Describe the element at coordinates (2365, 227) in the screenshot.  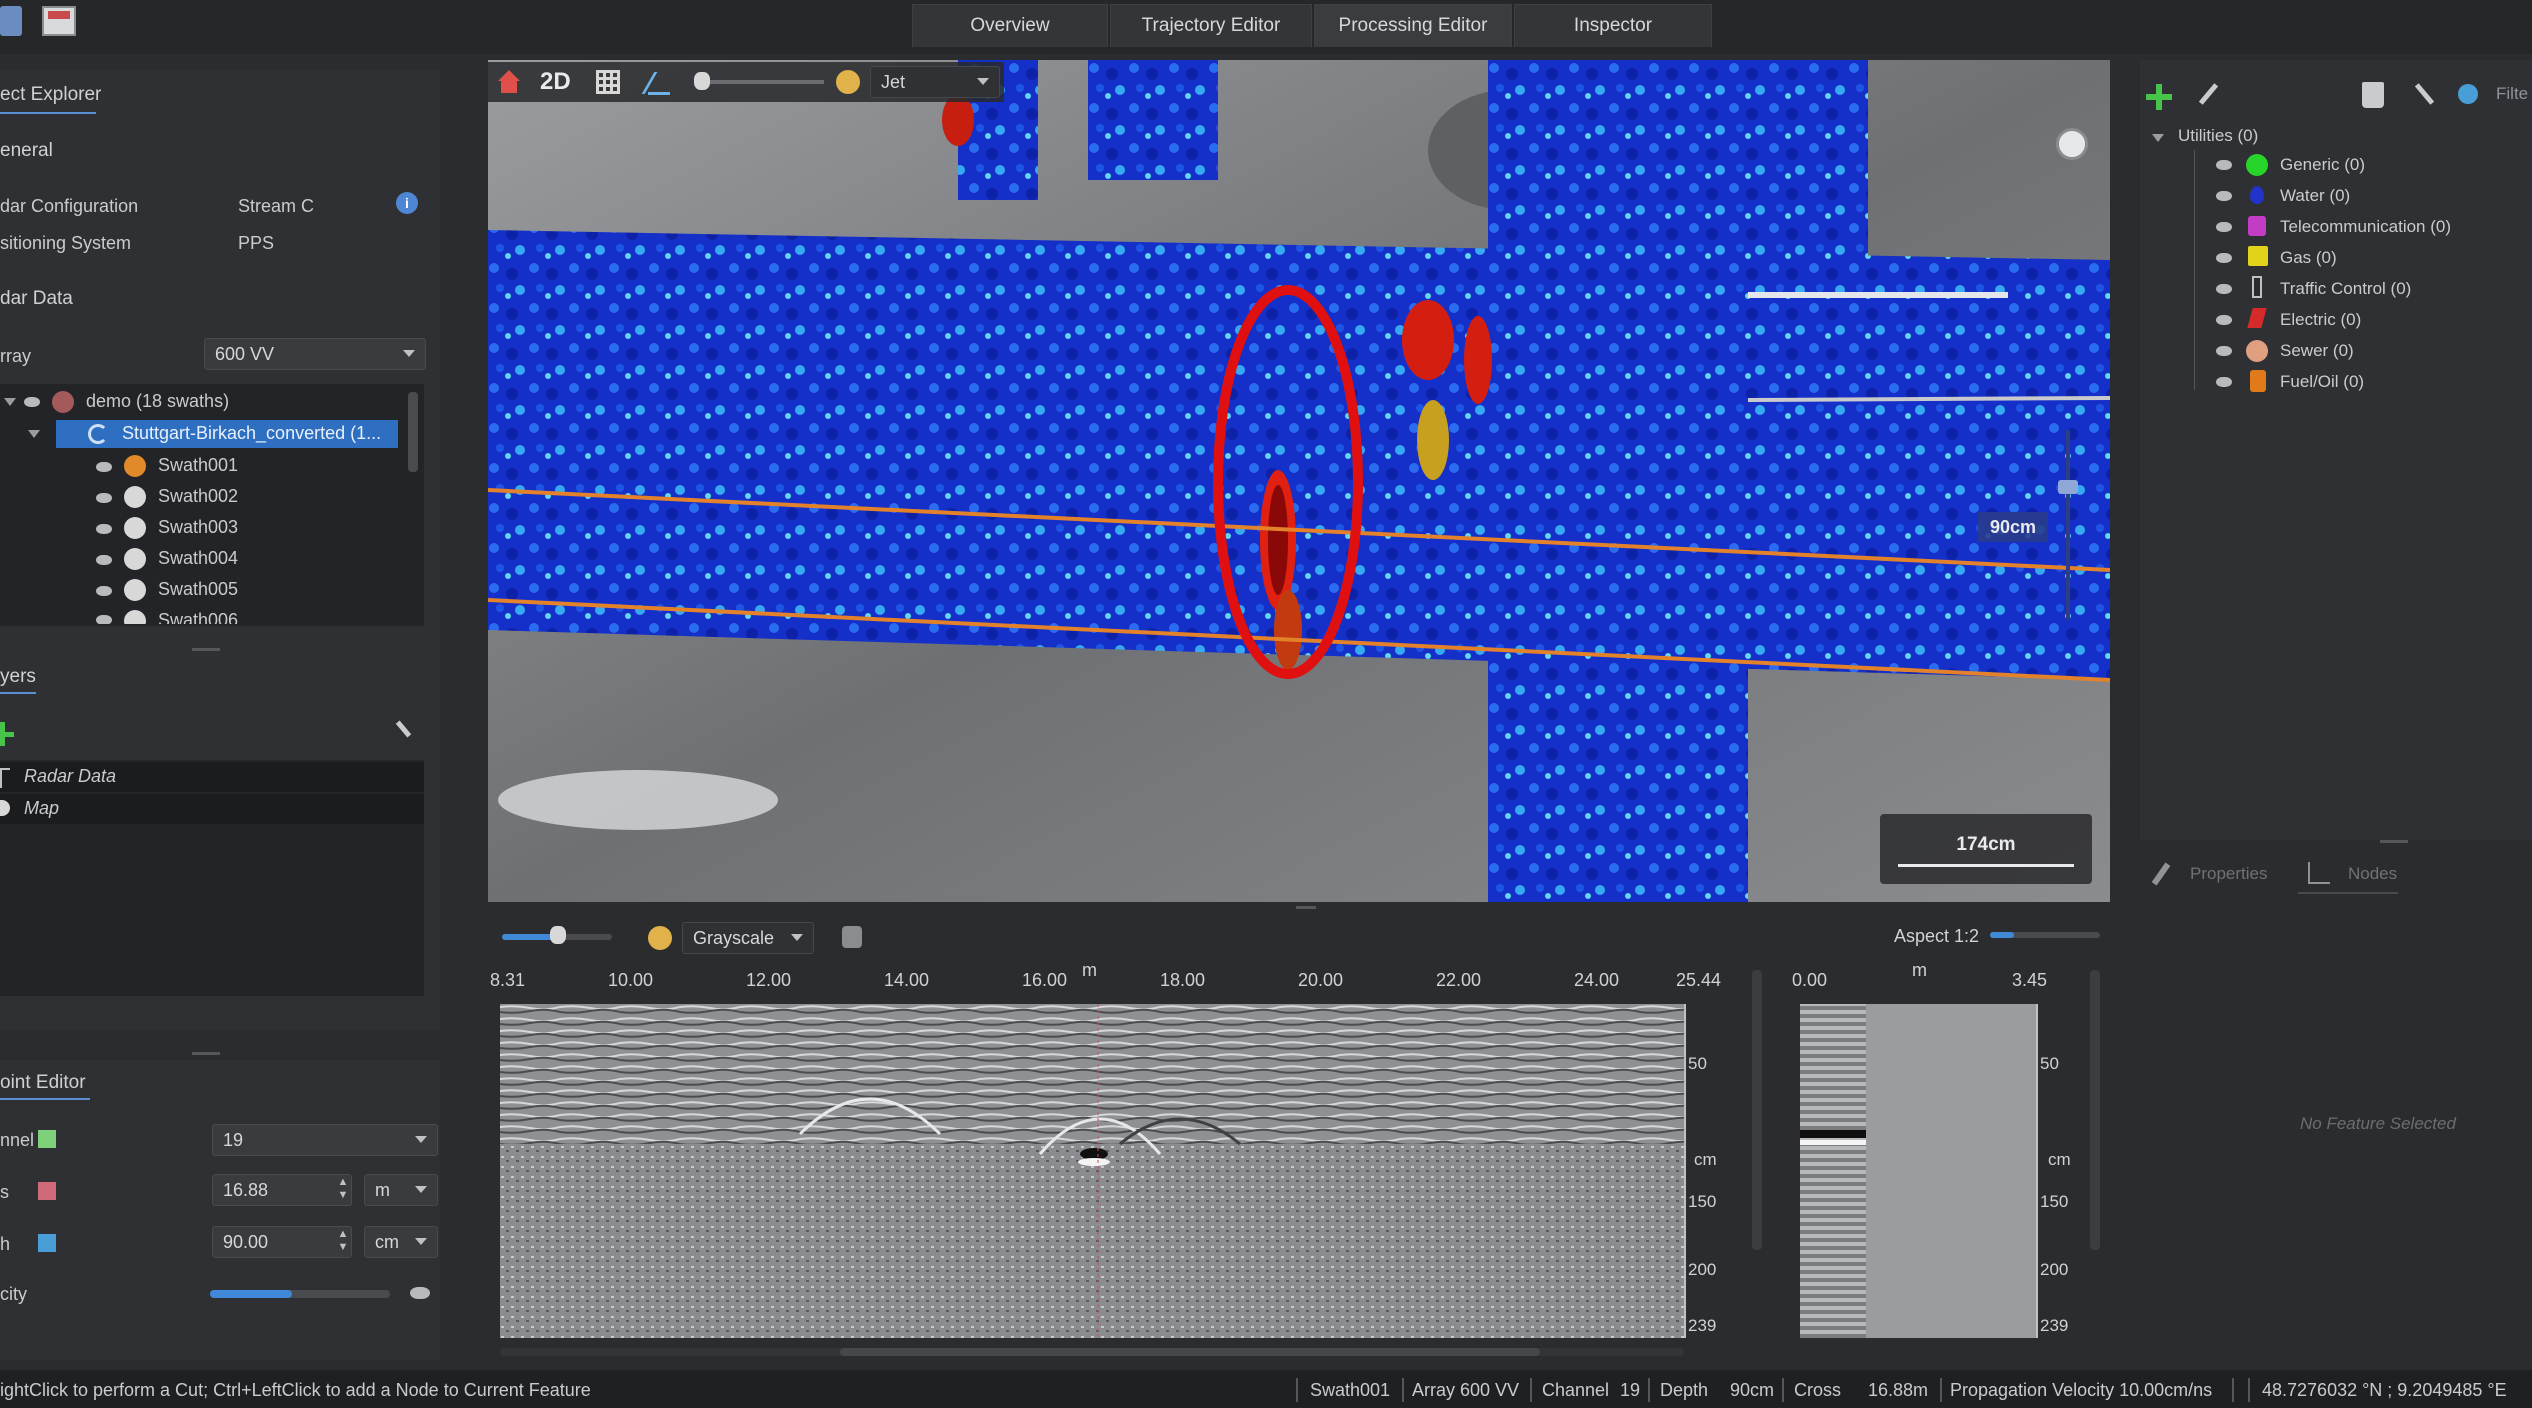
I see `utility-item-telecommunication: Telecommunication (0)` at that location.